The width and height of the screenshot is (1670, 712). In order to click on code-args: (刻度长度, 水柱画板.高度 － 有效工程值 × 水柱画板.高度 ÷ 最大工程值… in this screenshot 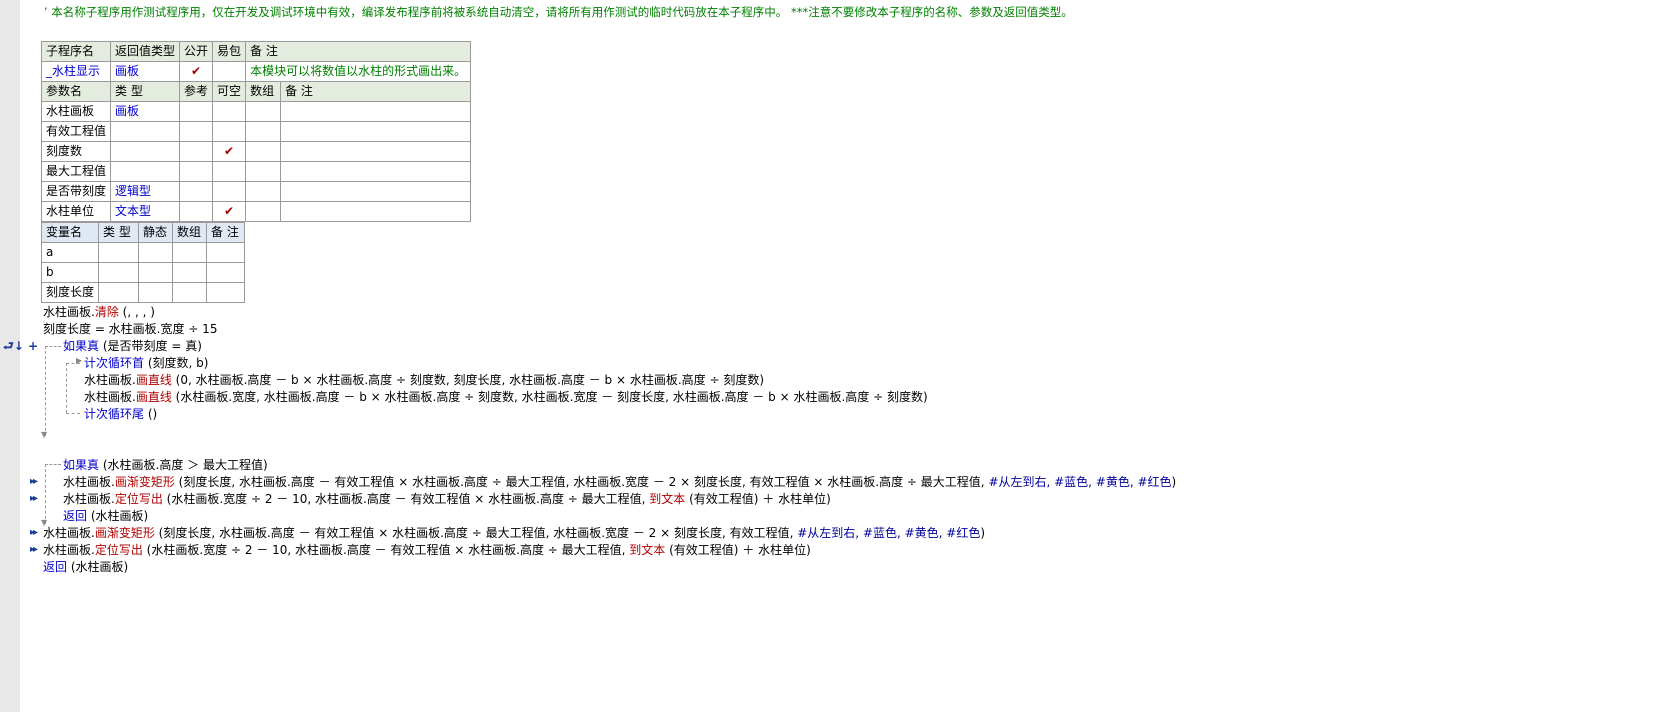, I will do `click(581, 482)`.